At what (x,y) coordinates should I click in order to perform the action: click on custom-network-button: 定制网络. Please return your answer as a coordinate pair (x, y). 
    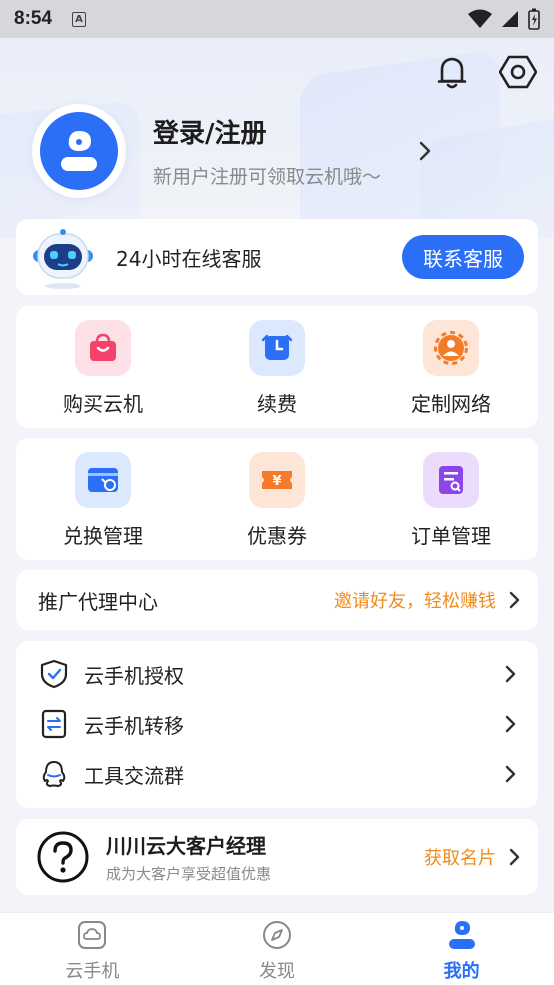
    Looking at the image, I should click on (451, 367).